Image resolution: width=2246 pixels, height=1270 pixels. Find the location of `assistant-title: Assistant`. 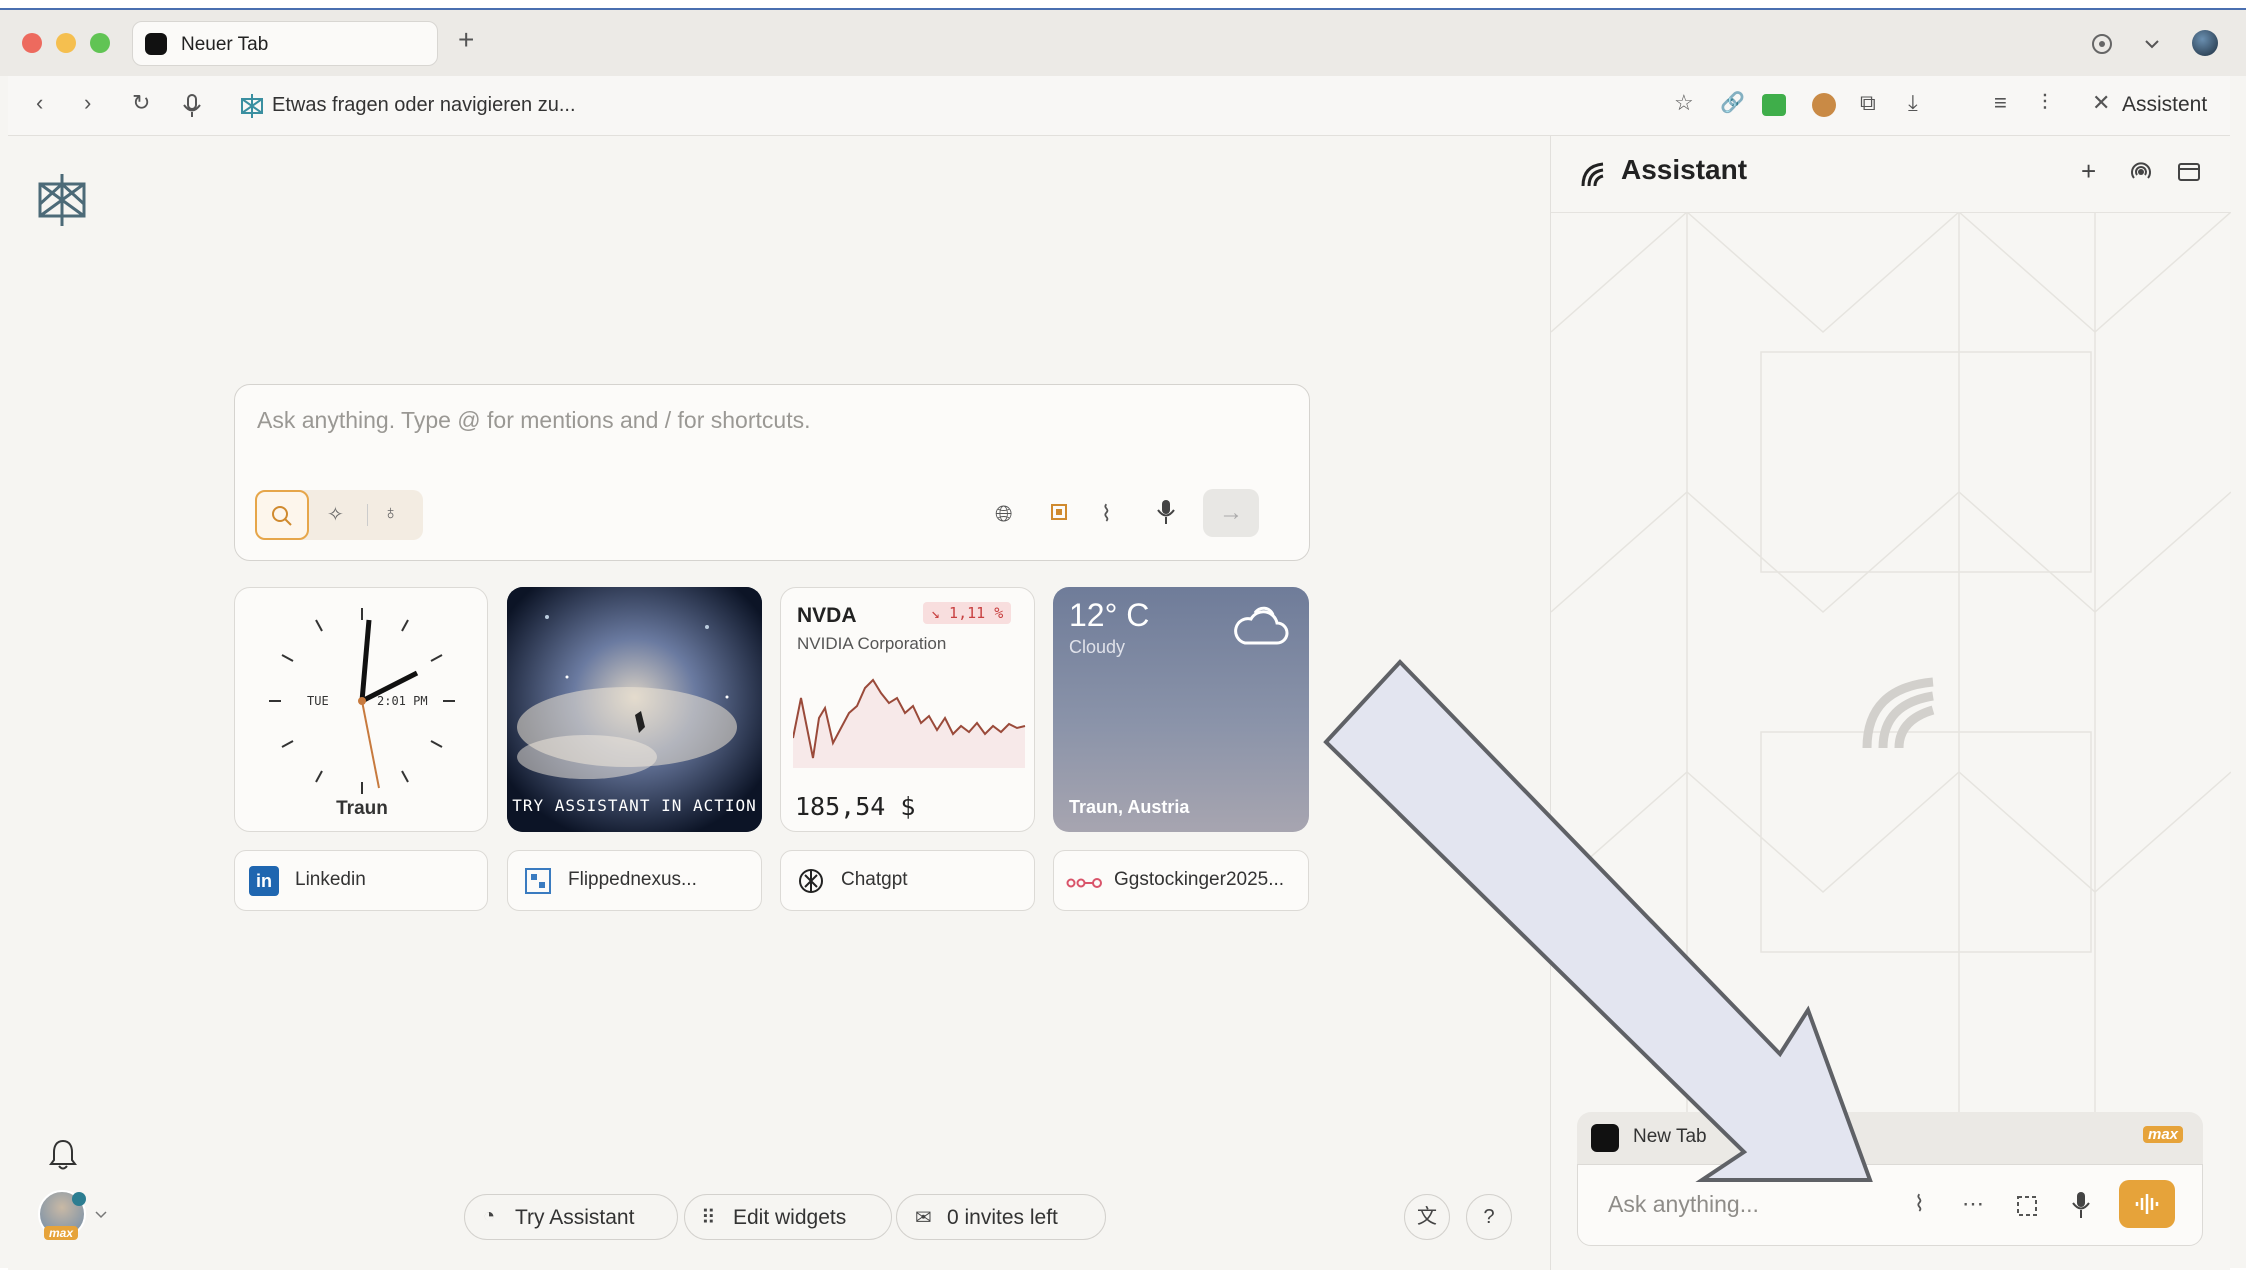

assistant-title: Assistant is located at coordinates (1684, 169).